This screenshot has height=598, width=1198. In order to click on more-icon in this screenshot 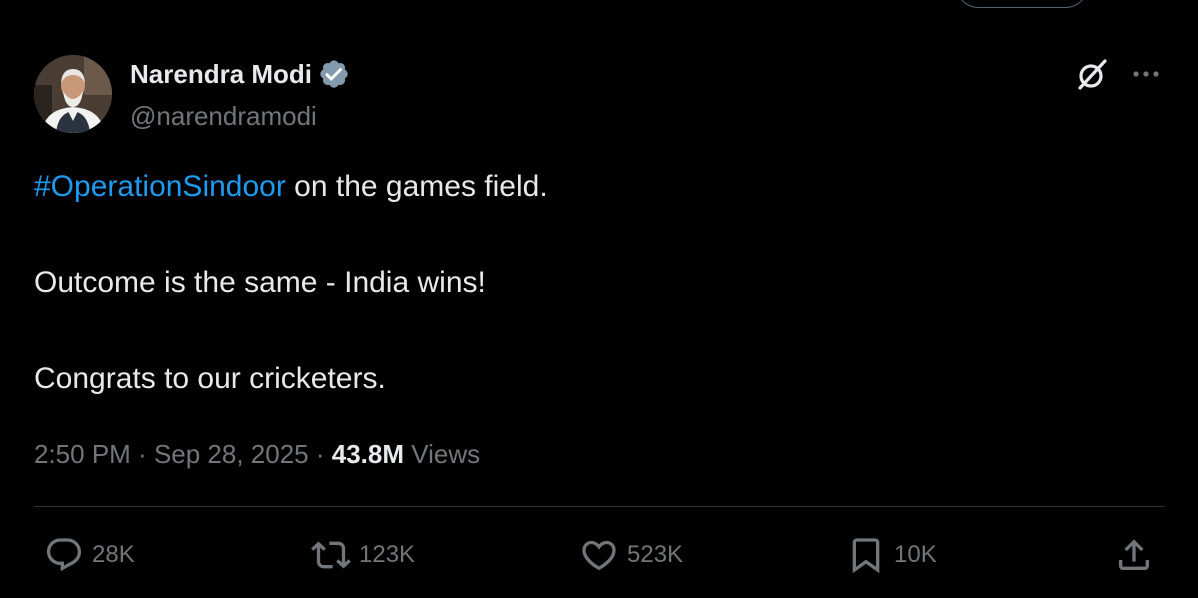, I will do `click(1146, 74)`.